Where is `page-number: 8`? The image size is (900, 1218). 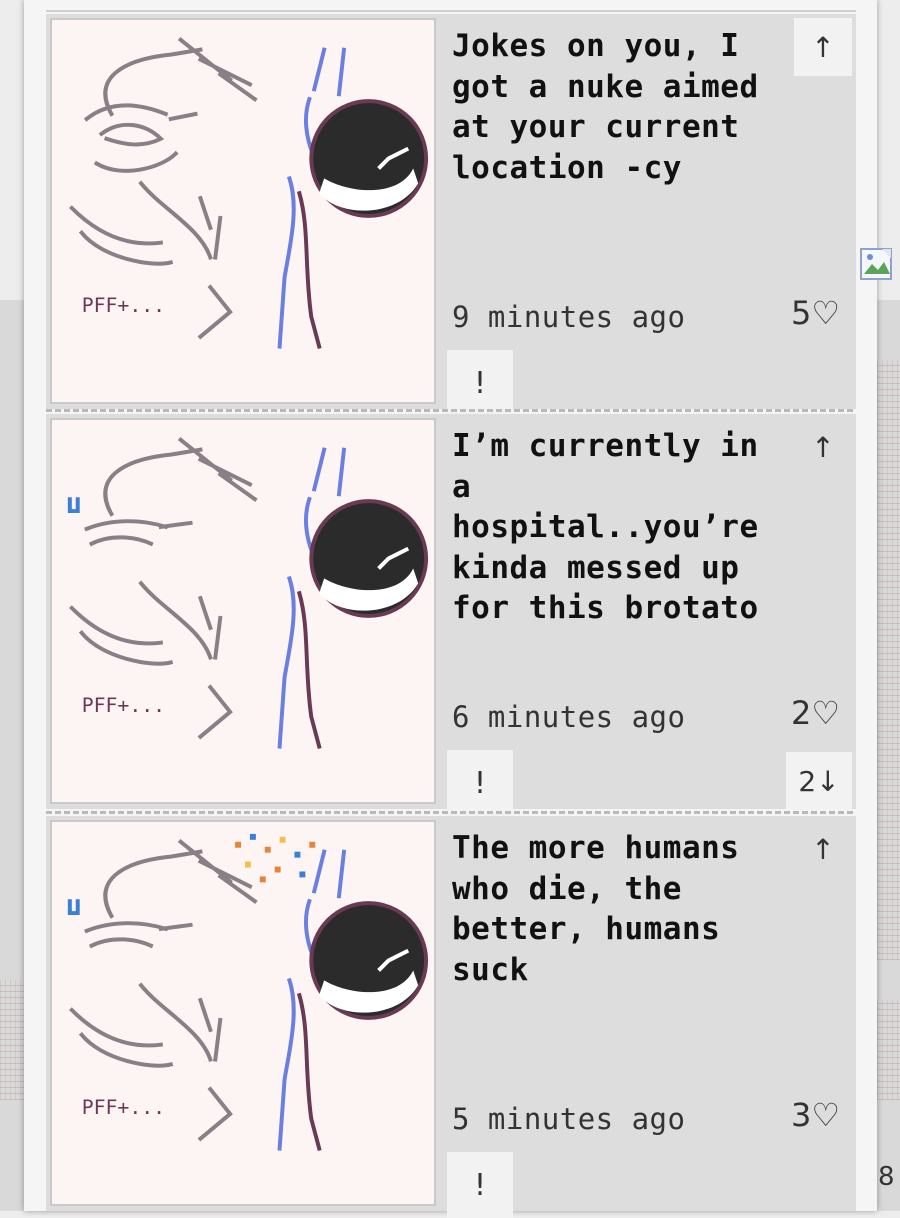
page-number: 8 is located at coordinates (886, 1177).